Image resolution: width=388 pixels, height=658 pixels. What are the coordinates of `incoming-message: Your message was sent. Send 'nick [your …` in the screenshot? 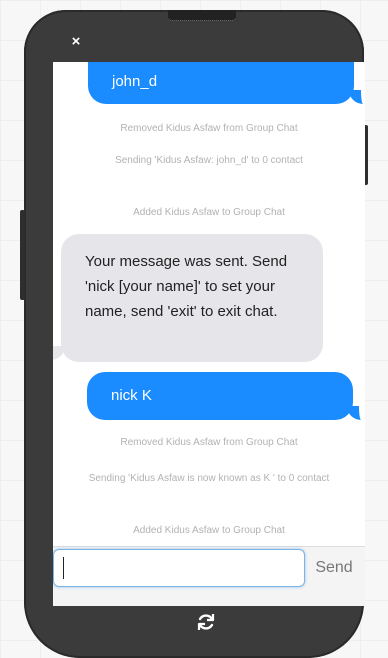 It's located at (192, 298).